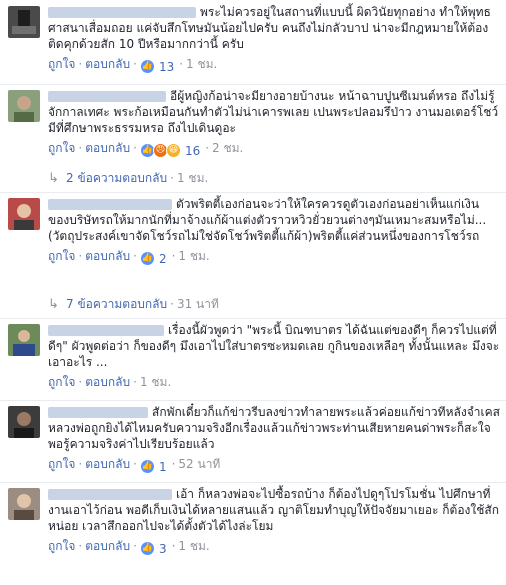  Describe the element at coordinates (116, 178) in the screenshot. I see `replies-count: 2 ข้อความตอบกลับ` at that location.